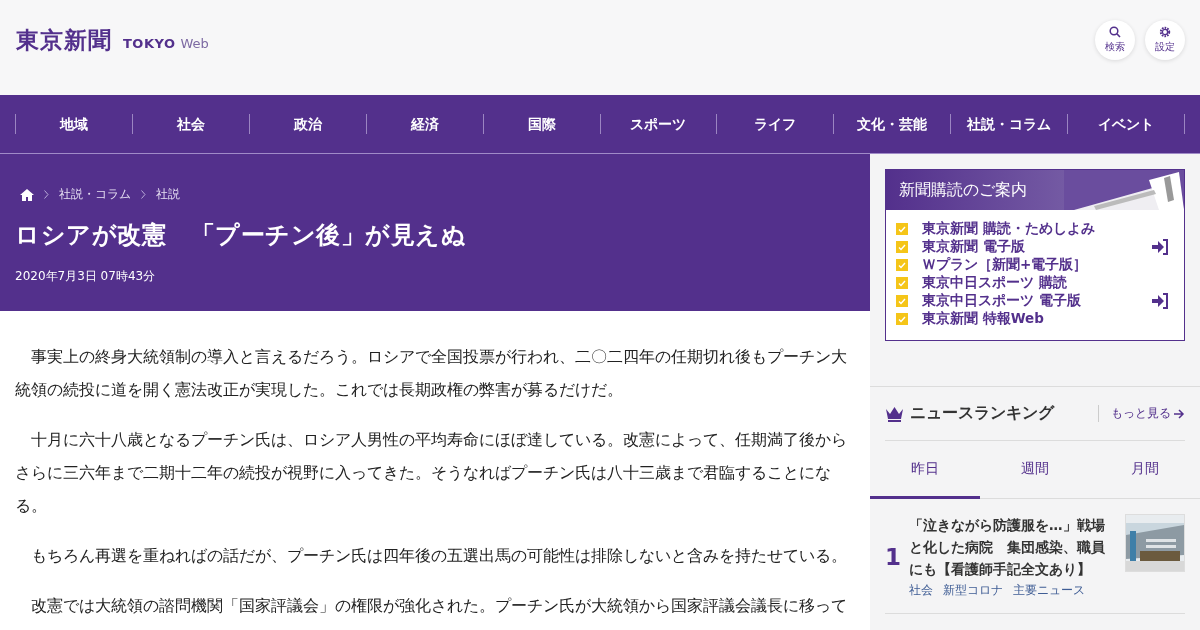  I want to click on nav-link: 国際, so click(541, 124).